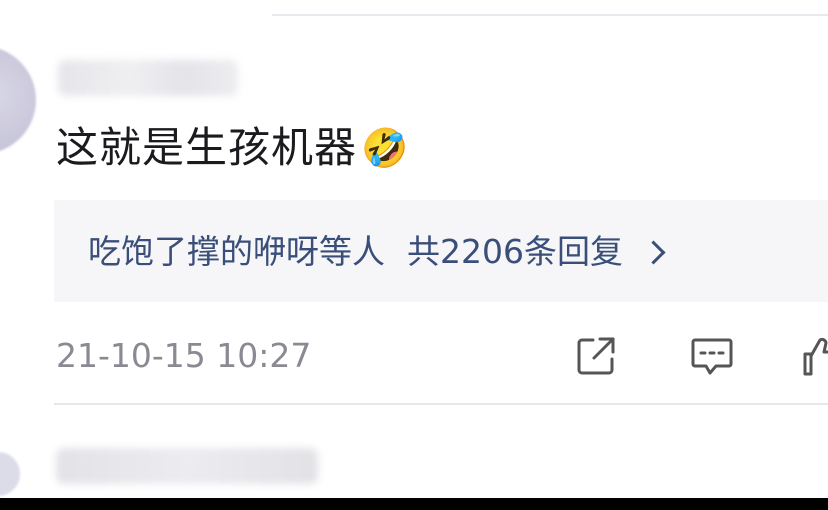  I want to click on next-comment-avatar, so click(10, 474).